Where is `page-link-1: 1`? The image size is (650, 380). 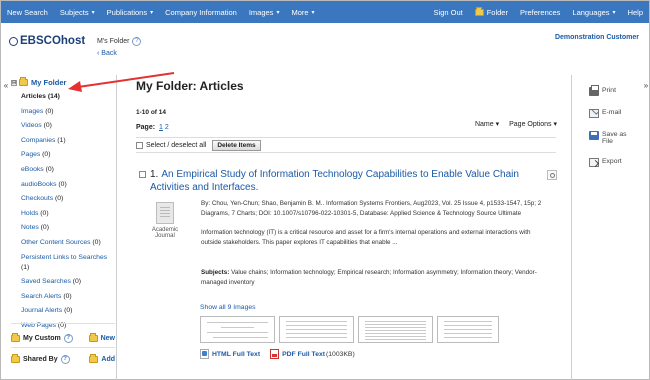
page-link-1: 1 is located at coordinates (161, 127).